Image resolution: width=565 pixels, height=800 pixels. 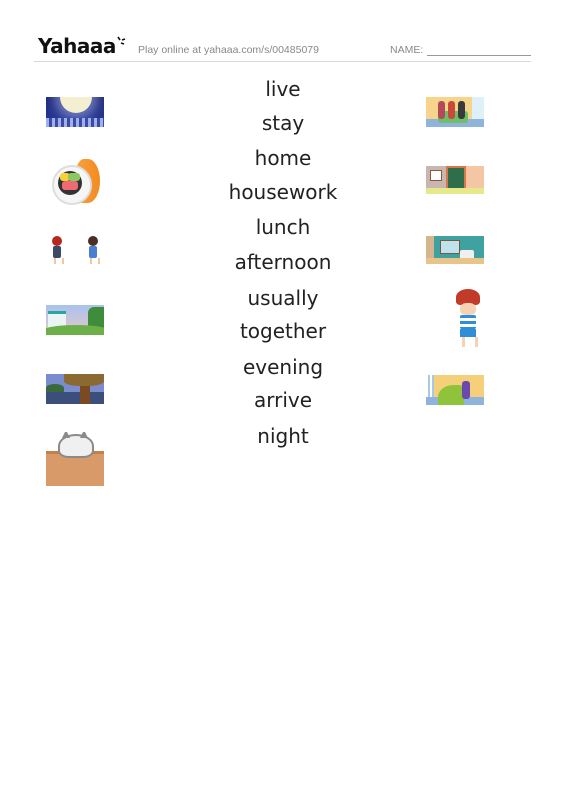 What do you see at coordinates (283, 89) in the screenshot?
I see `word-item: live` at bounding box center [283, 89].